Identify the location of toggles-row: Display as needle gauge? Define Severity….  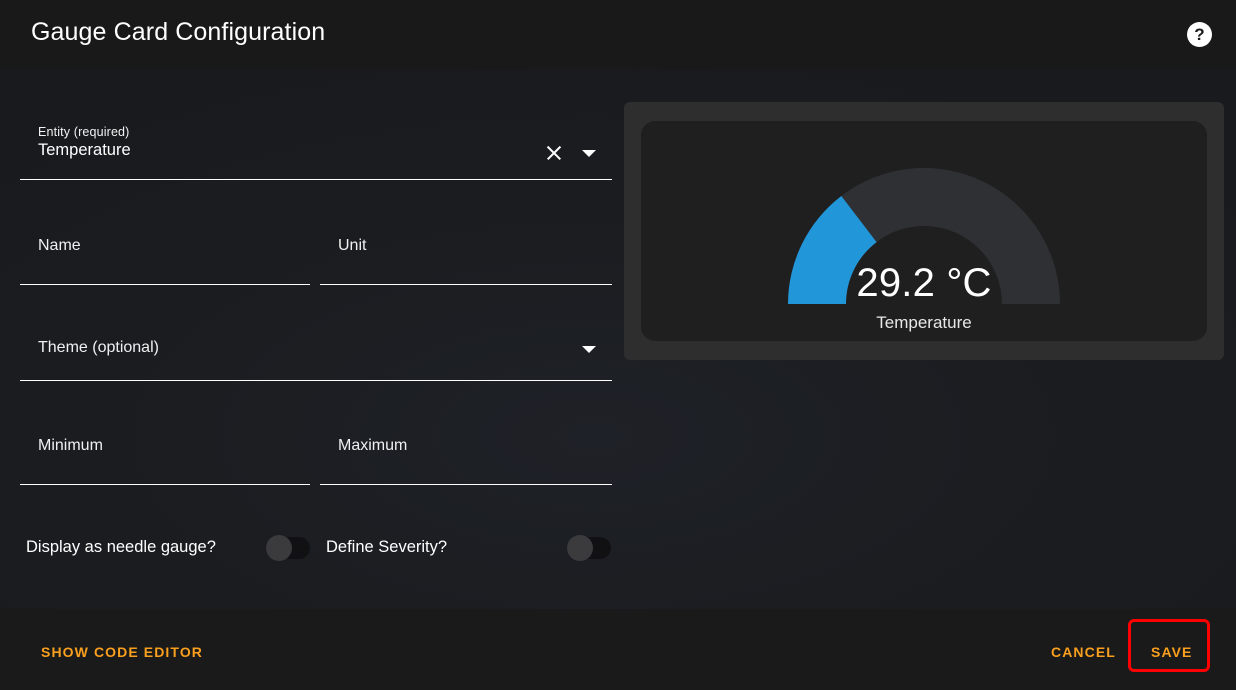
(318, 551).